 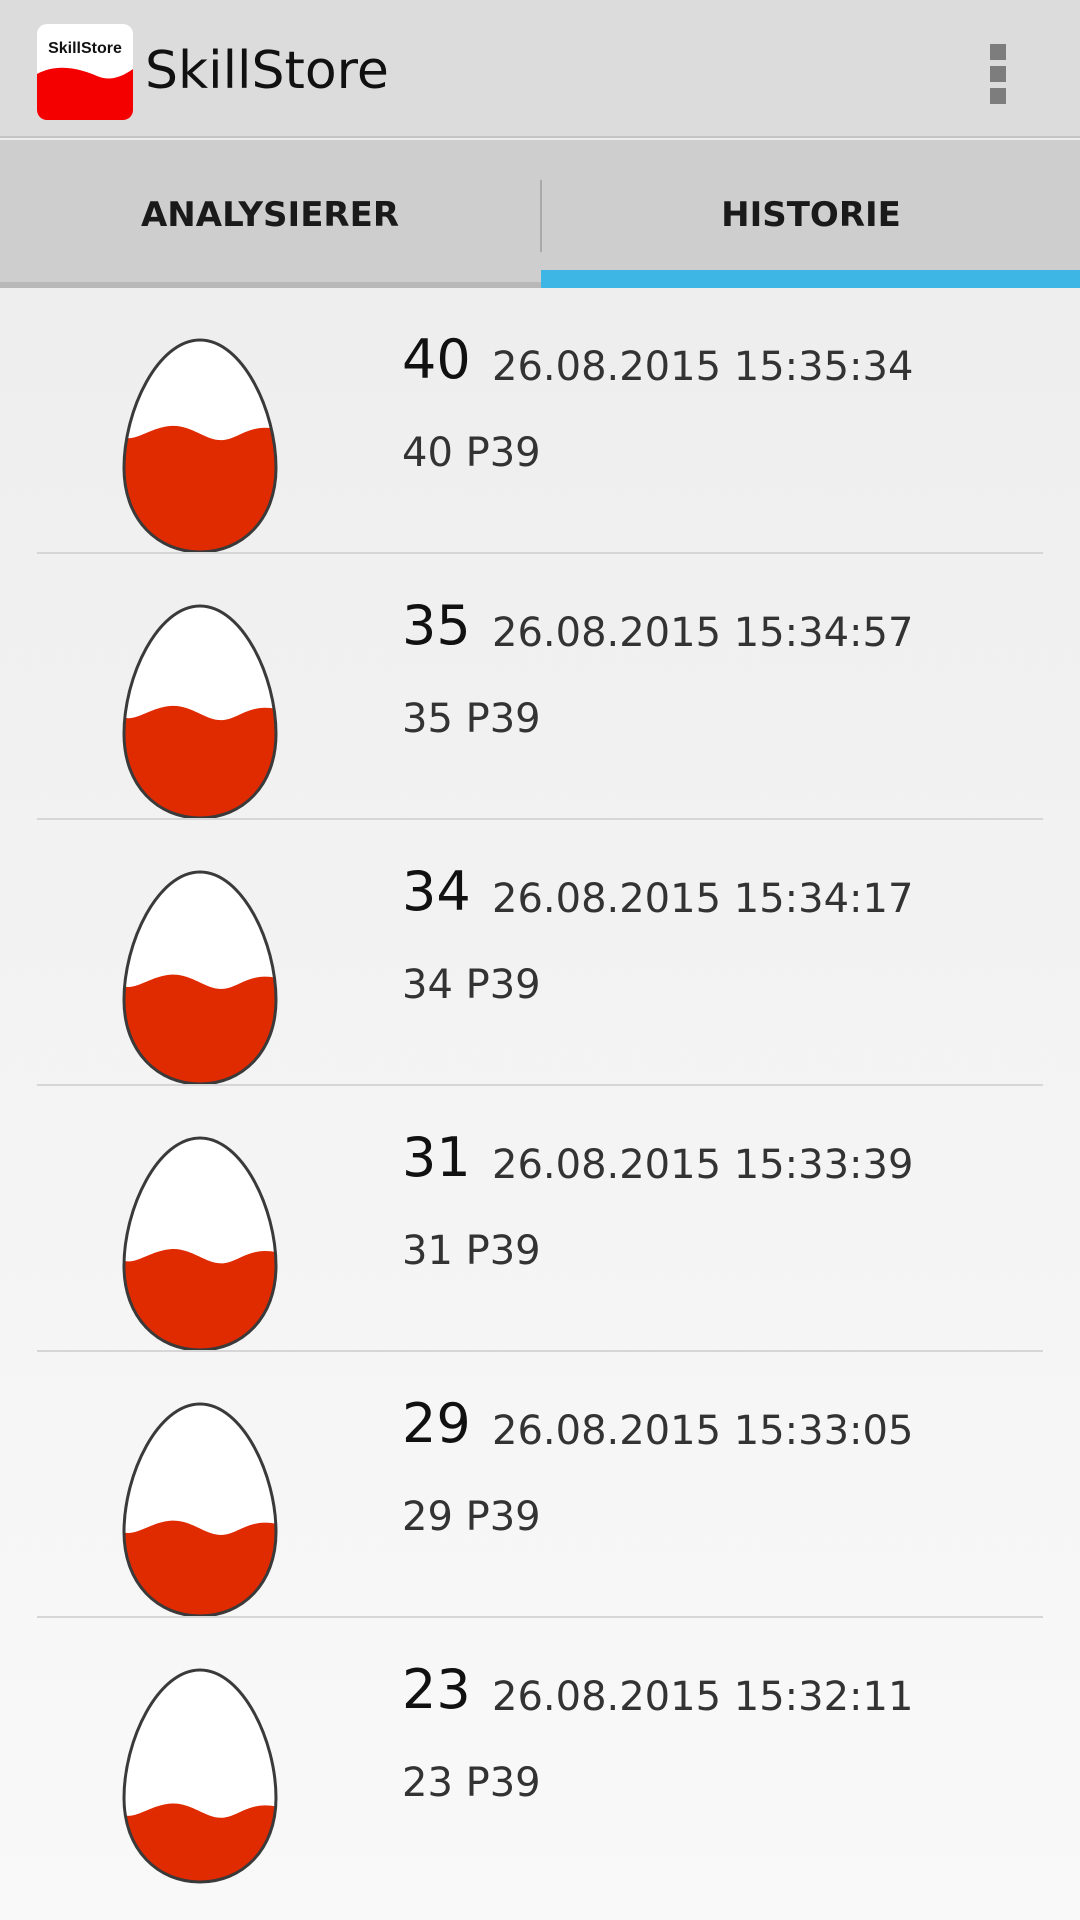 What do you see at coordinates (540, 421) in the screenshot?
I see `history-item: 40 26.08.2015 15:35:34 40 P39` at bounding box center [540, 421].